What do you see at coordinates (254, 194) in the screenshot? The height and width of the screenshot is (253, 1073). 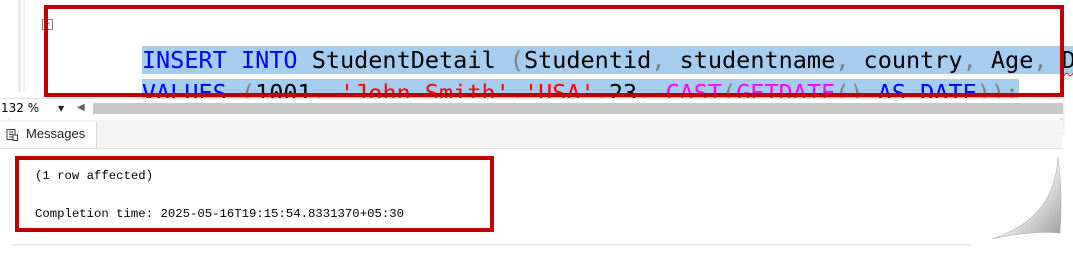 I see `messages-highlight-box` at bounding box center [254, 194].